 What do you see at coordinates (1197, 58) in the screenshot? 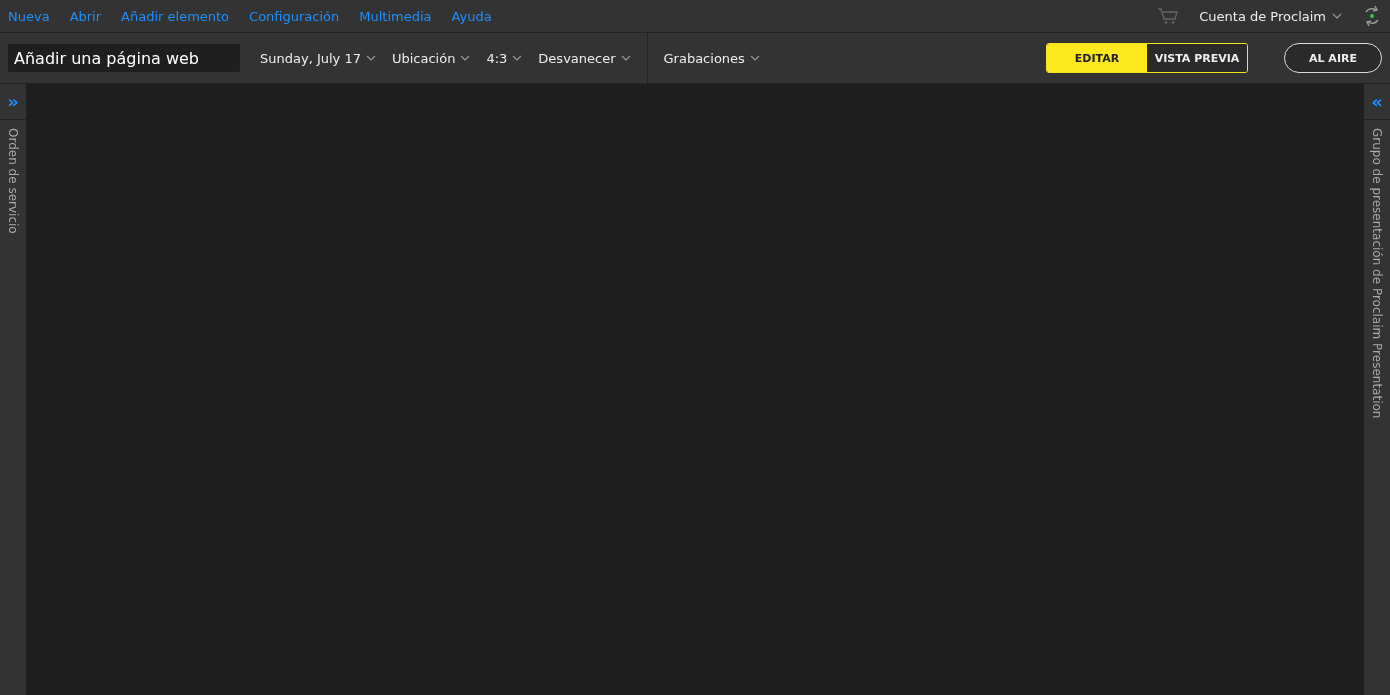
I see `mode-tab: VISTA PREVIA` at bounding box center [1197, 58].